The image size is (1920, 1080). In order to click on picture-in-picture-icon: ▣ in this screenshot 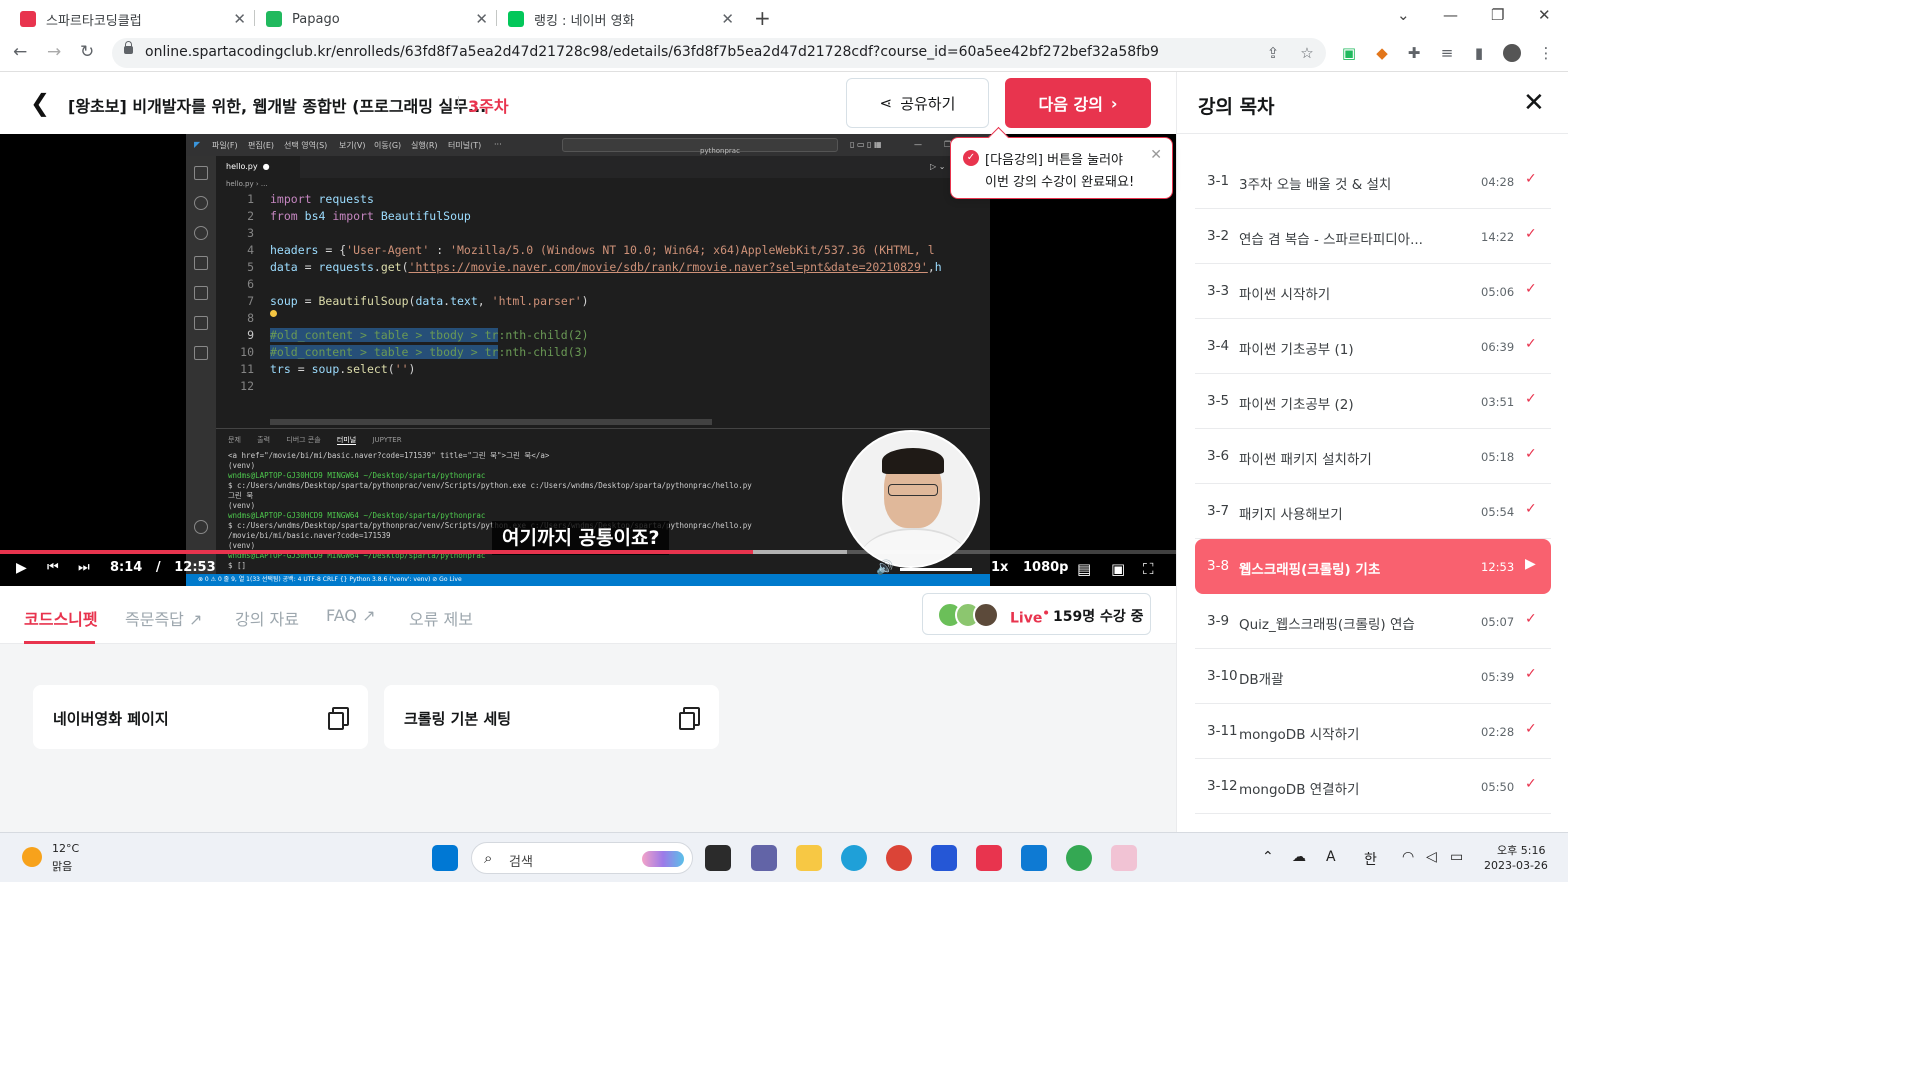, I will do `click(1118, 569)`.